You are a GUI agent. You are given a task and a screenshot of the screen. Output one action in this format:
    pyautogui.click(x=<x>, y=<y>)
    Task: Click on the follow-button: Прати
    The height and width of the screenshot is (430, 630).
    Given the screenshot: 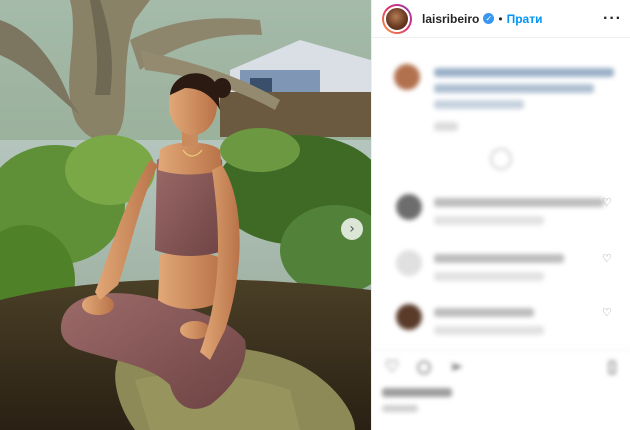 What is the action you would take?
    pyautogui.click(x=525, y=19)
    